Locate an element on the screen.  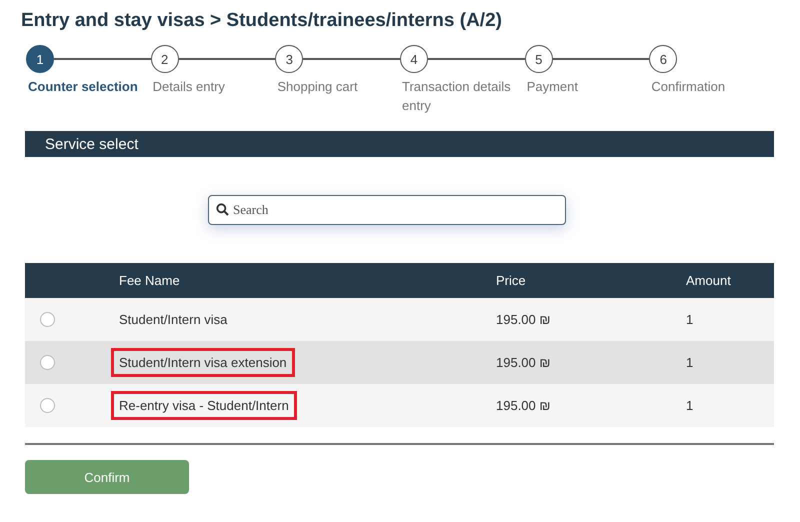
section-title: Service select is located at coordinates (91, 144).